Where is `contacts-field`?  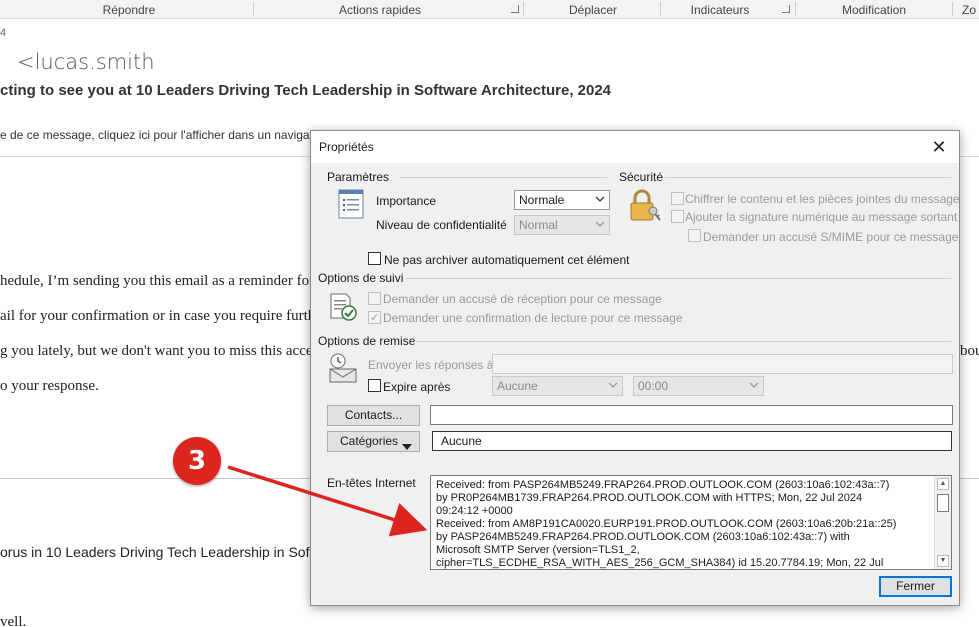 contacts-field is located at coordinates (691, 415).